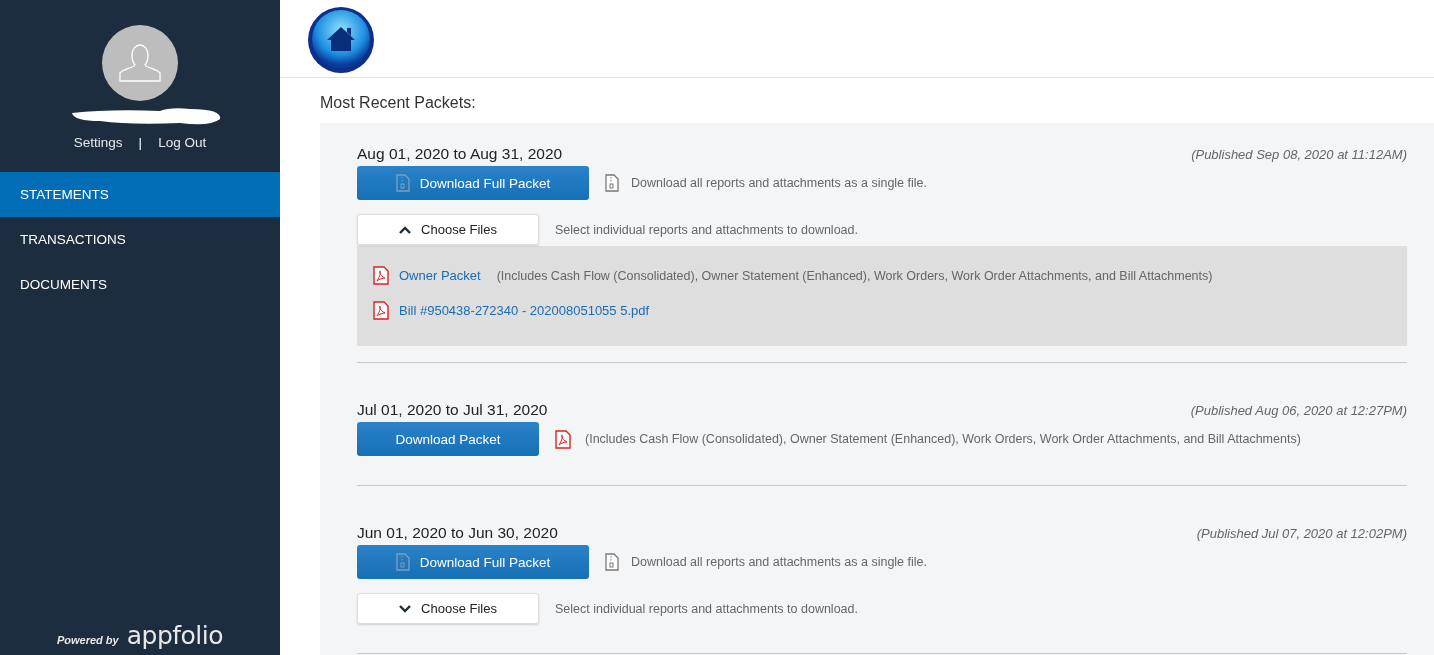  Describe the element at coordinates (98, 142) in the screenshot. I see `settings-link: Settings` at that location.